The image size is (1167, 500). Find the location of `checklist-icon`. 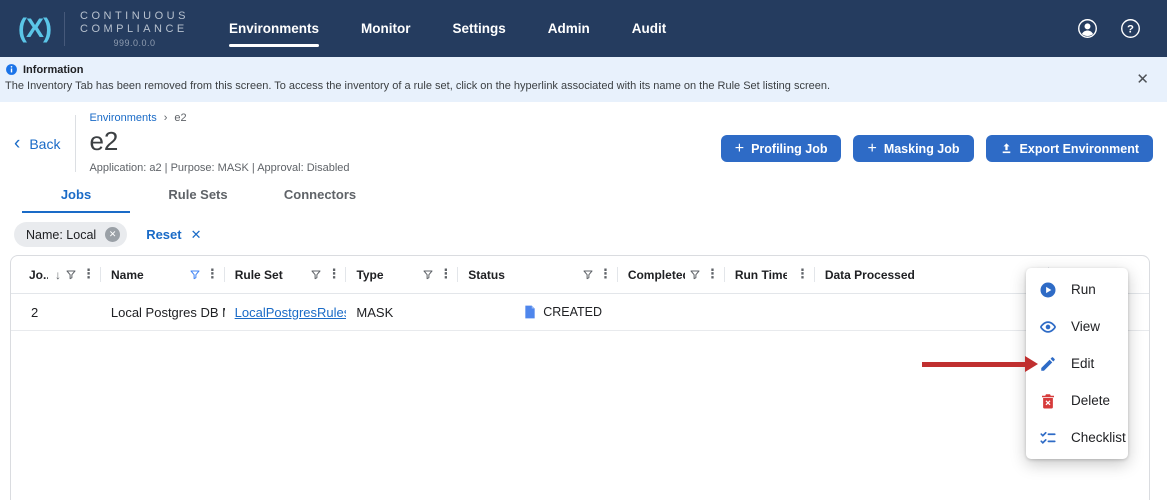

checklist-icon is located at coordinates (1048, 437).